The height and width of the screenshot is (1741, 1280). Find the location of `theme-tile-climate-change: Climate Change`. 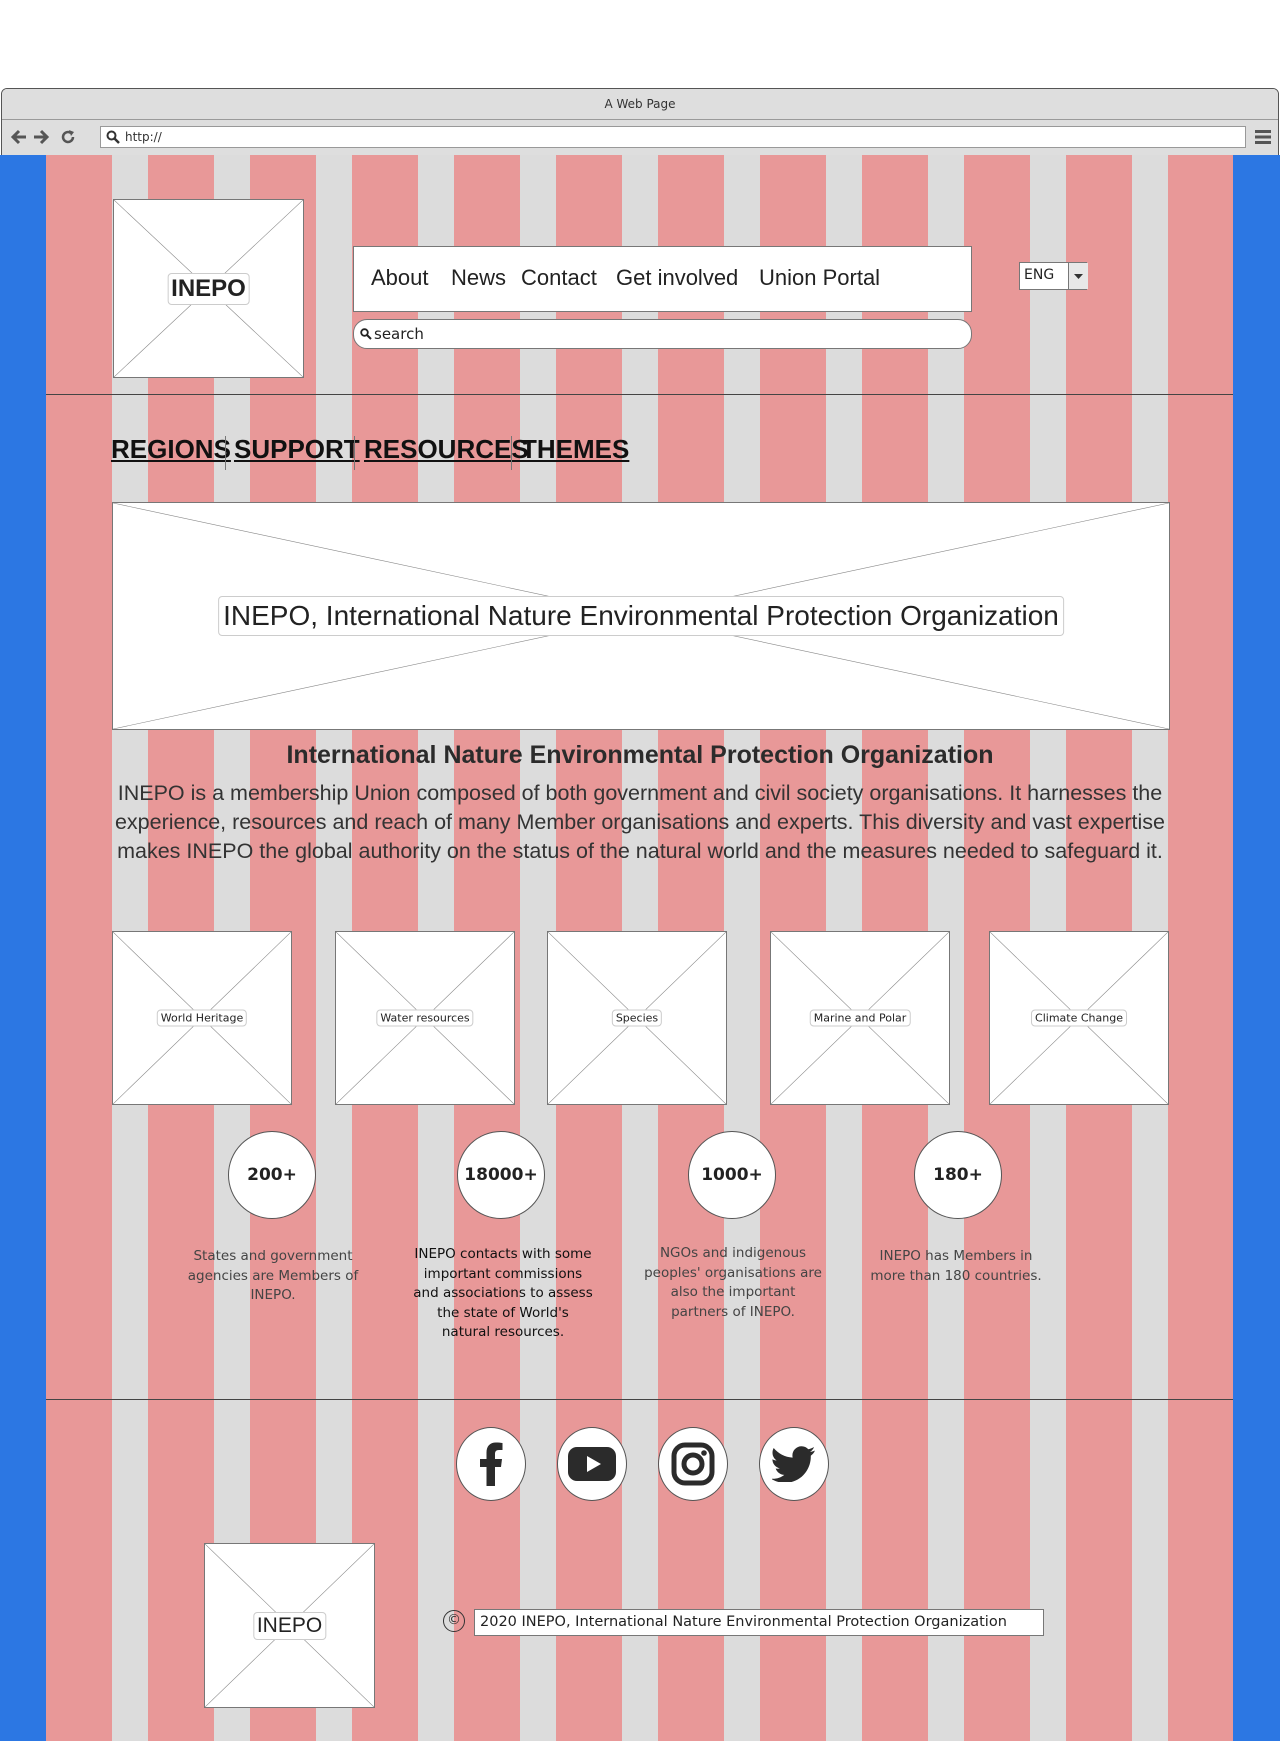

theme-tile-climate-change: Climate Change is located at coordinates (1079, 1018).